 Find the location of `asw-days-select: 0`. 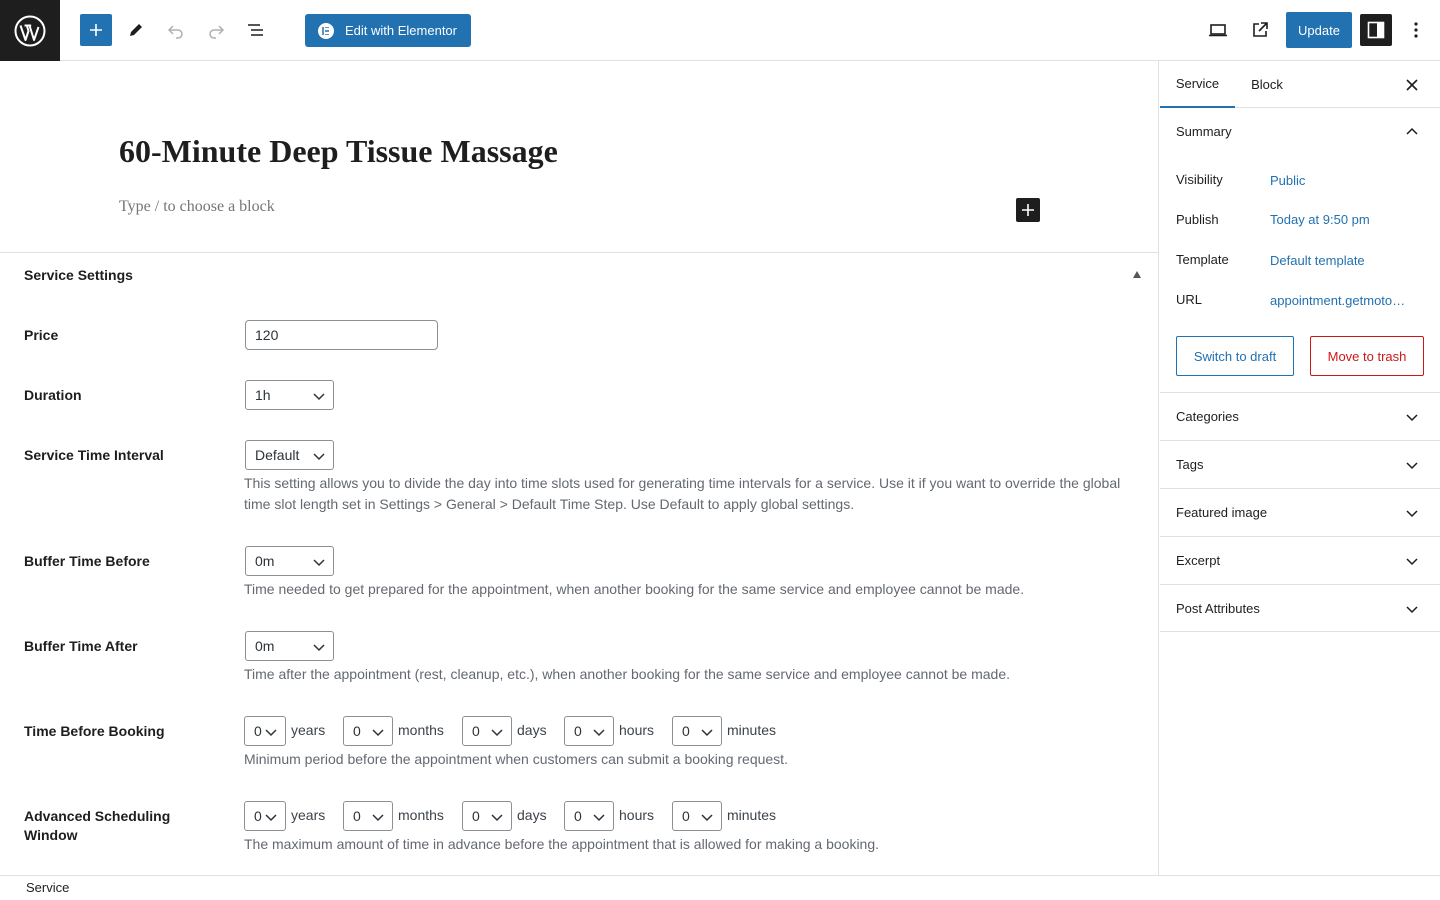

asw-days-select: 0 is located at coordinates (487, 816).